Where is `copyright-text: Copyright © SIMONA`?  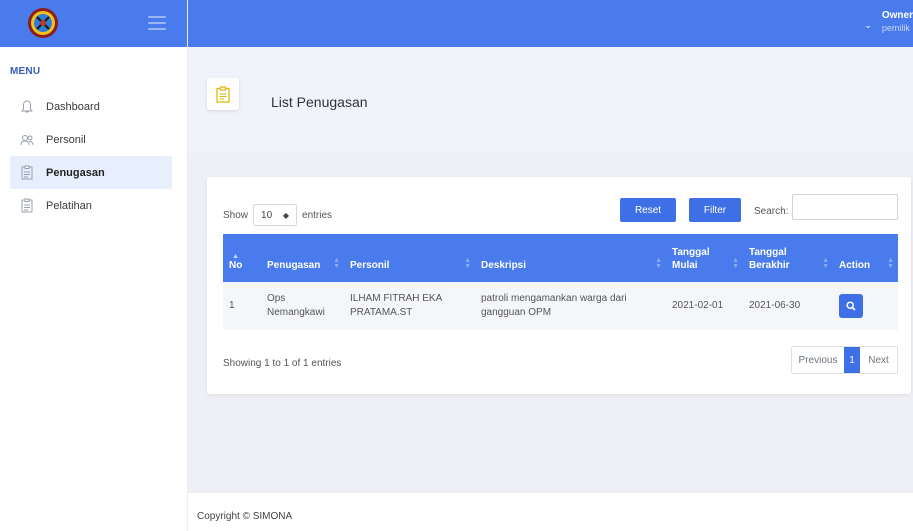
copyright-text: Copyright © SIMONA is located at coordinates (245, 516).